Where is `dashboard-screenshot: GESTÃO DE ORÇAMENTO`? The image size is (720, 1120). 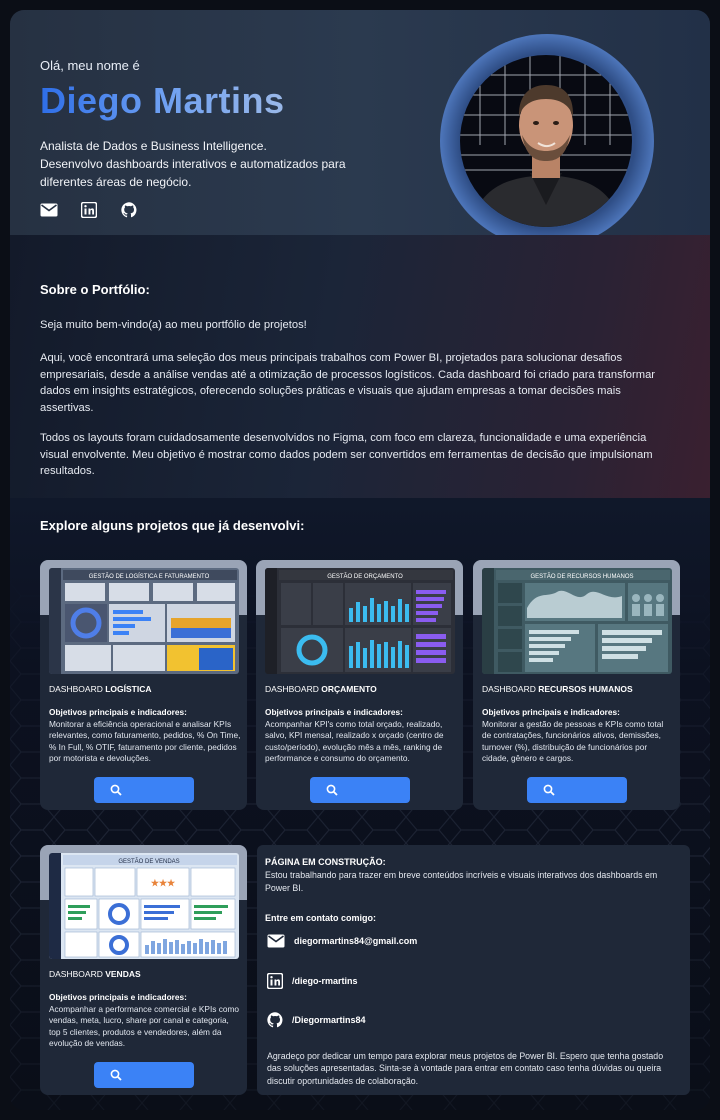
dashboard-screenshot: GESTÃO DE ORÇAMENTO is located at coordinates (360, 621).